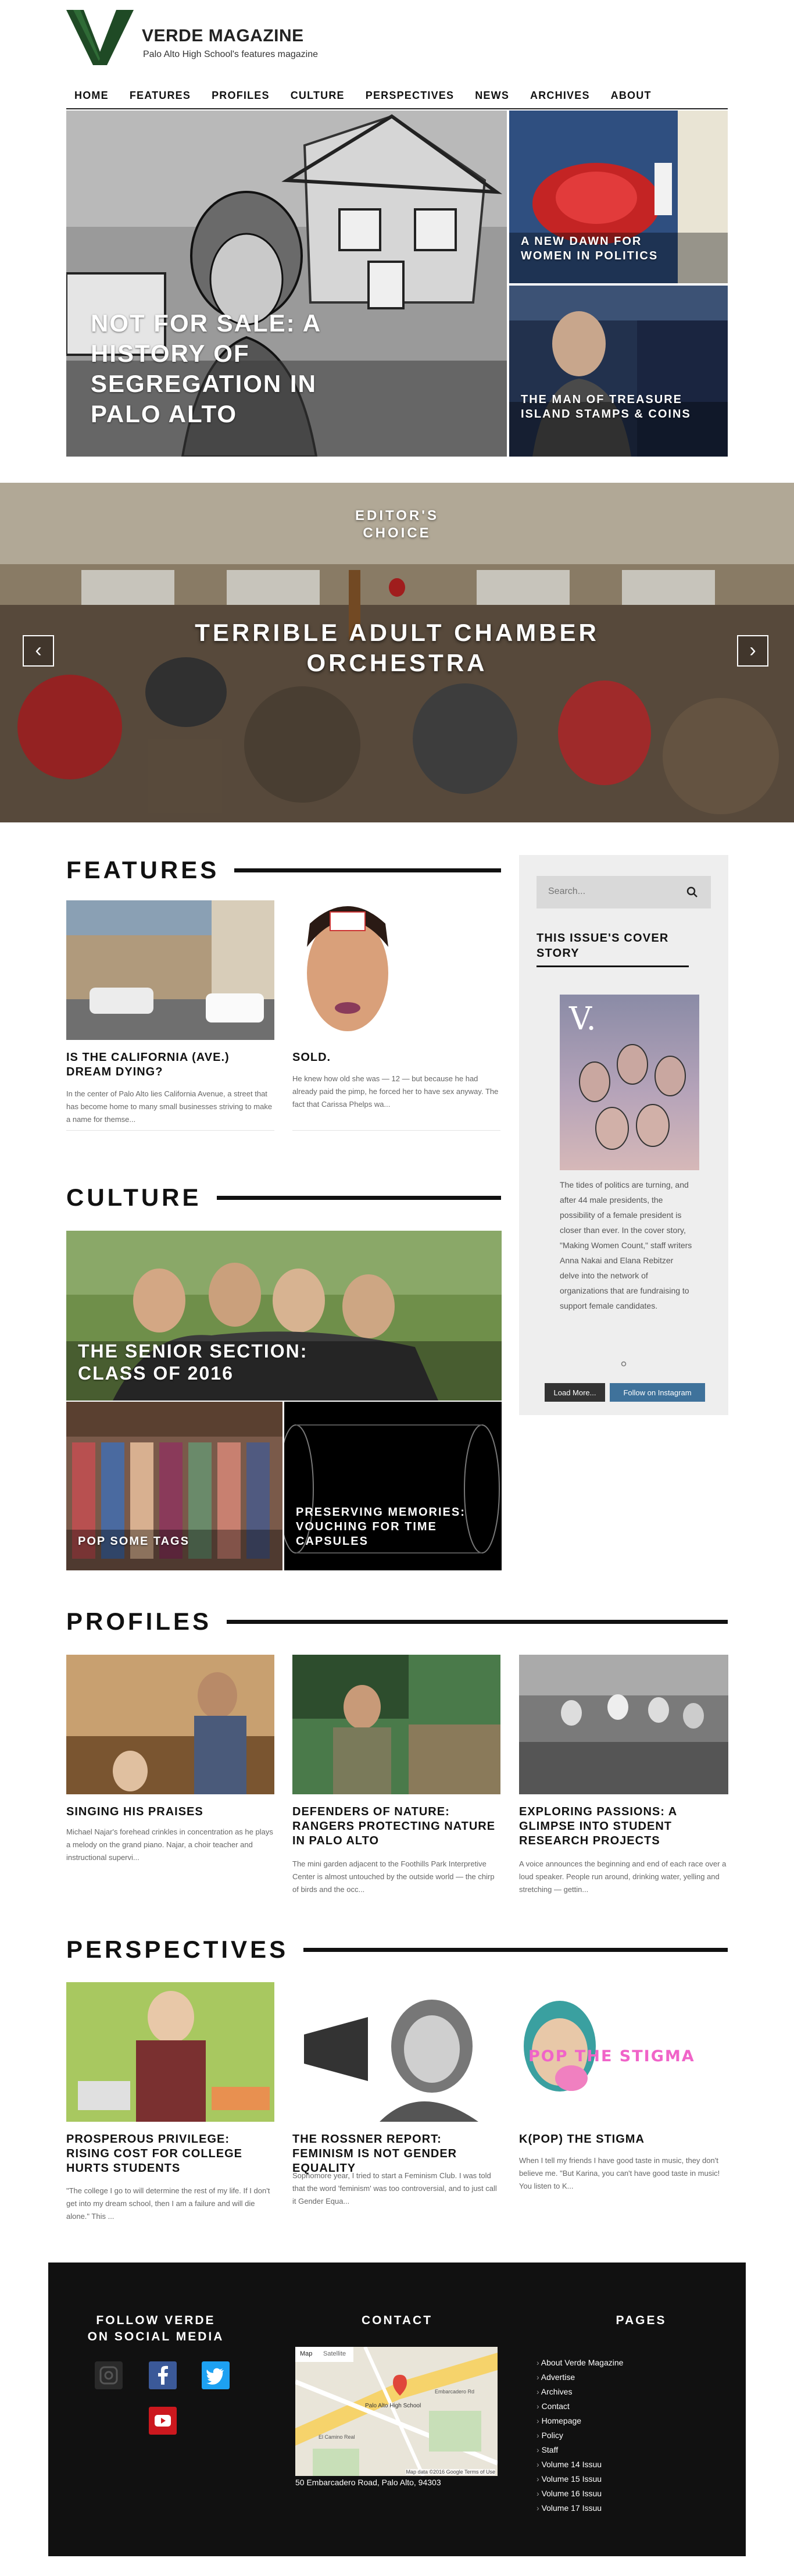  I want to click on features-heading: FEATURES, so click(142, 870).